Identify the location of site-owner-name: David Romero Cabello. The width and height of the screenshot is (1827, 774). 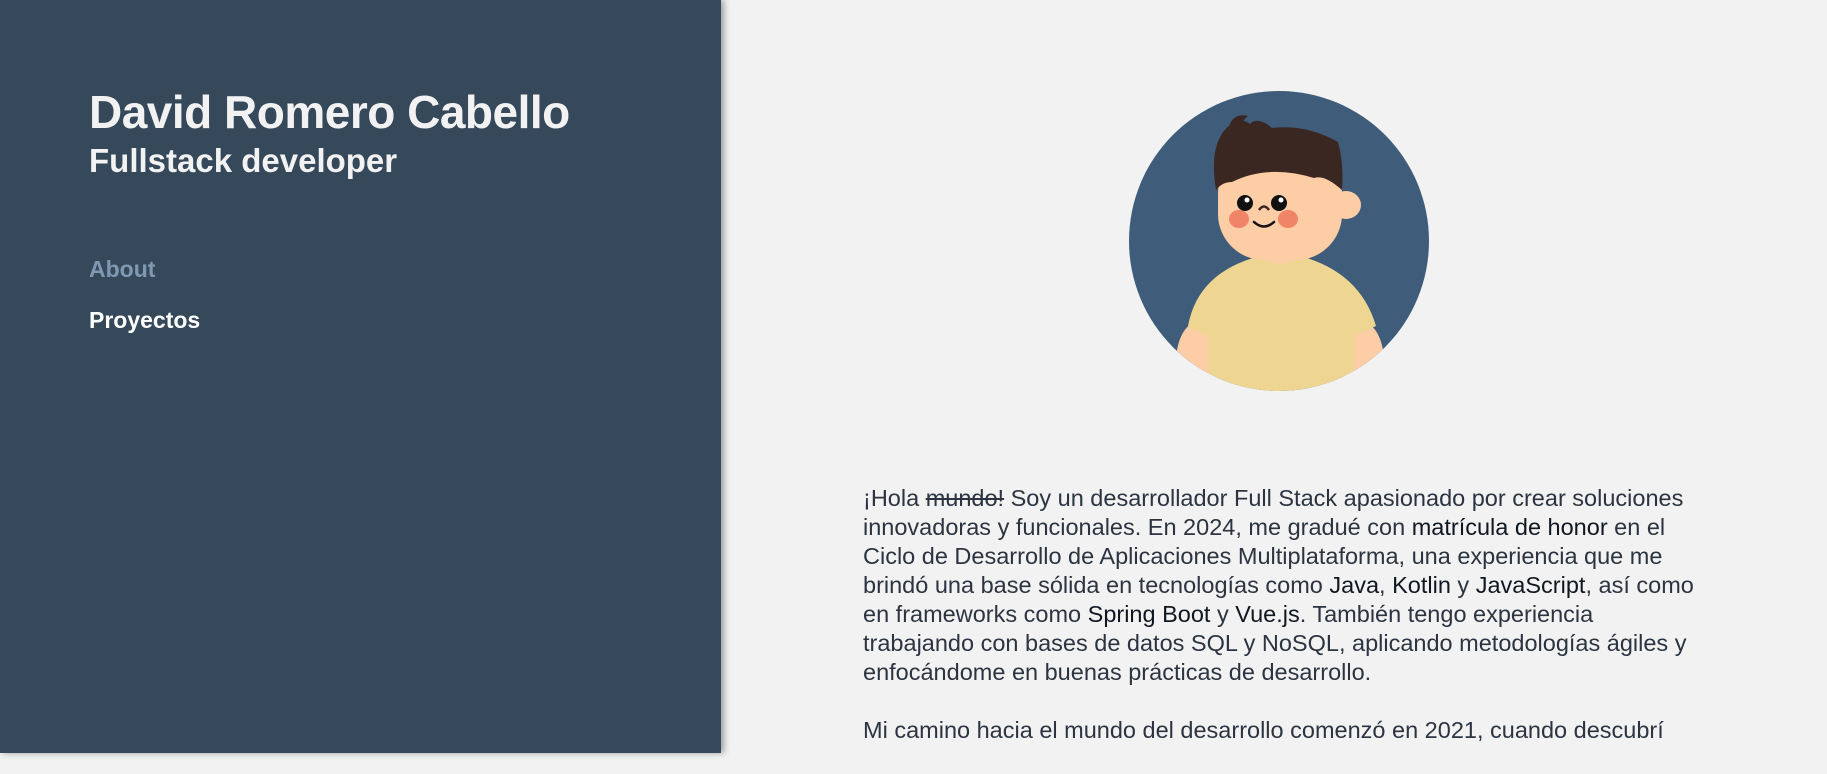
(329, 112).